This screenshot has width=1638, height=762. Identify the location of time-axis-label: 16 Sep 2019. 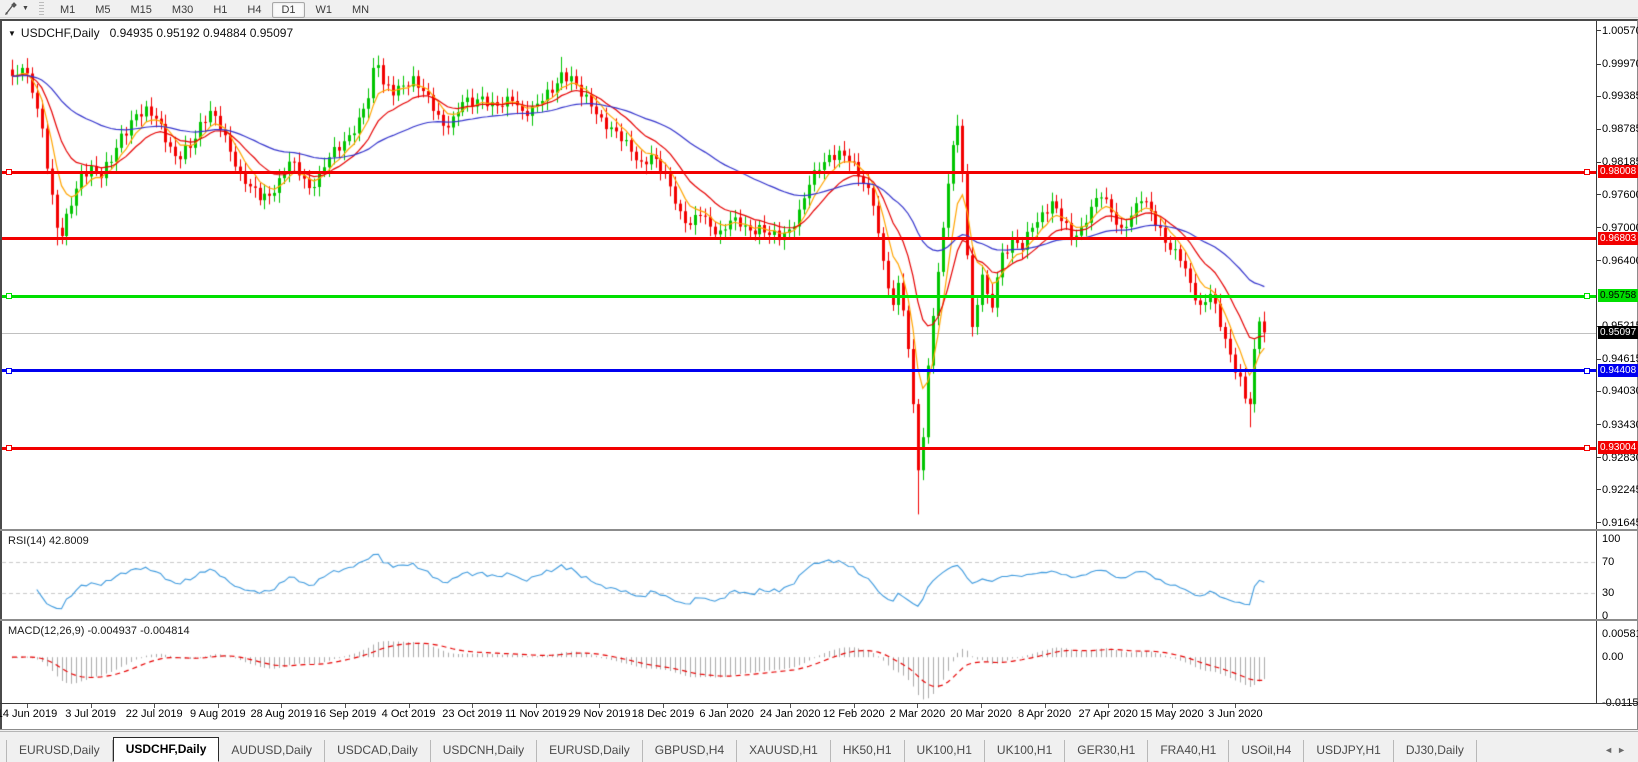
(345, 714).